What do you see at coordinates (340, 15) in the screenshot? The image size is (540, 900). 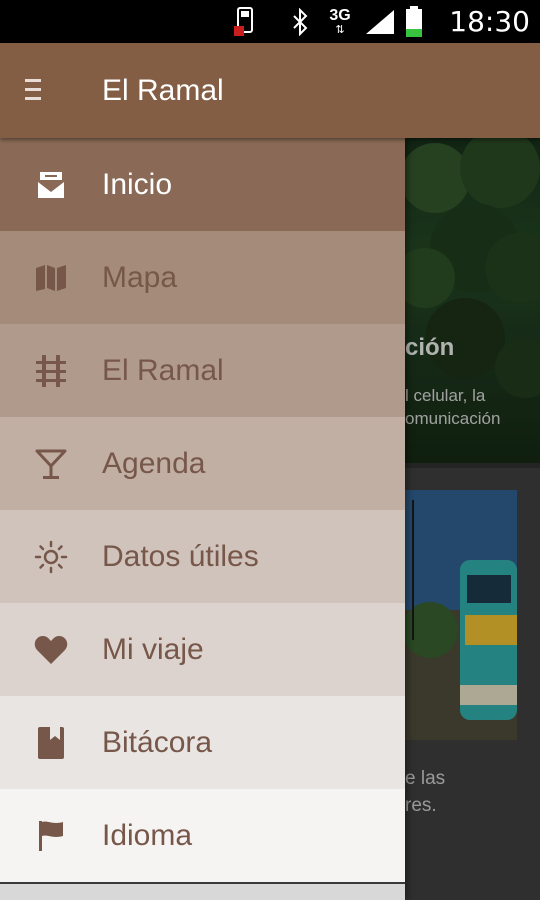 I see `network-label: 3G` at bounding box center [340, 15].